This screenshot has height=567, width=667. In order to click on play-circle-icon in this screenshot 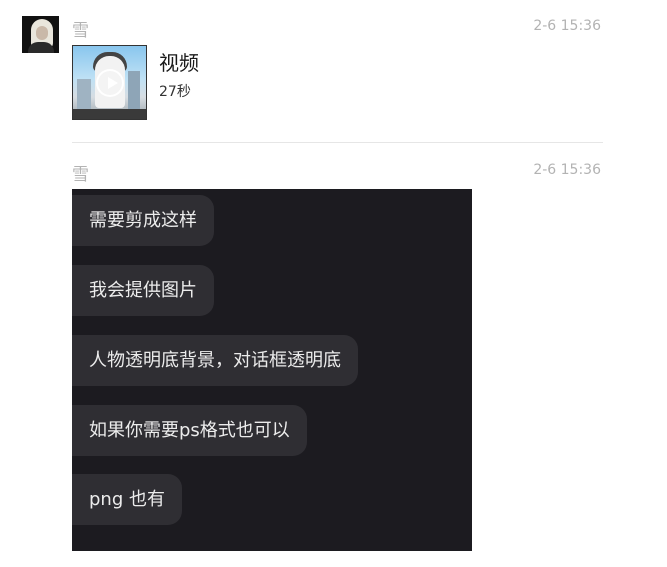, I will do `click(110, 83)`.